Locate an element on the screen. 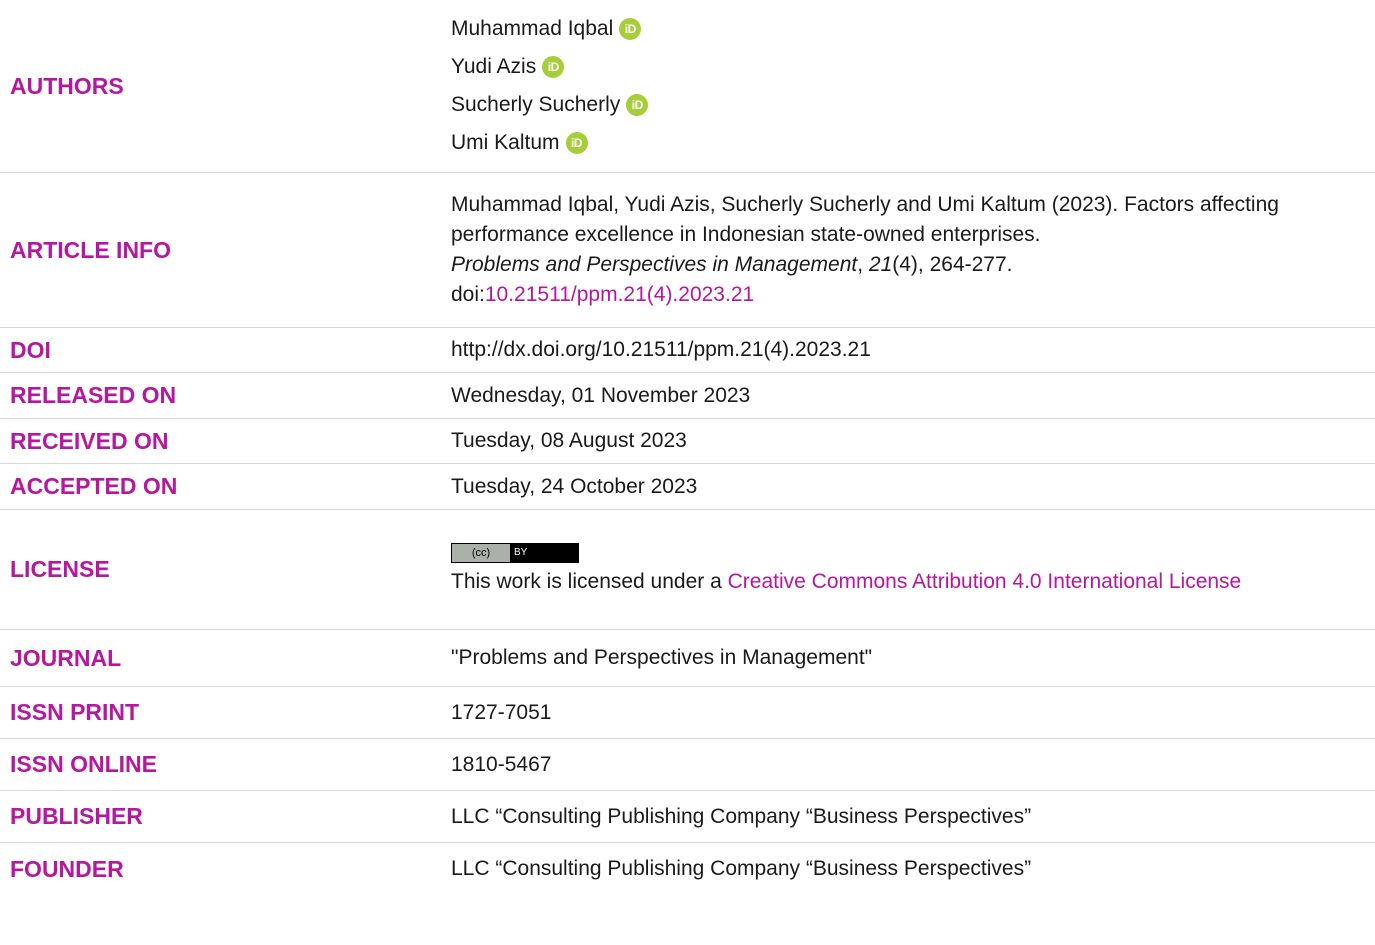  author-name: Umi Kaltum is located at coordinates (505, 143).